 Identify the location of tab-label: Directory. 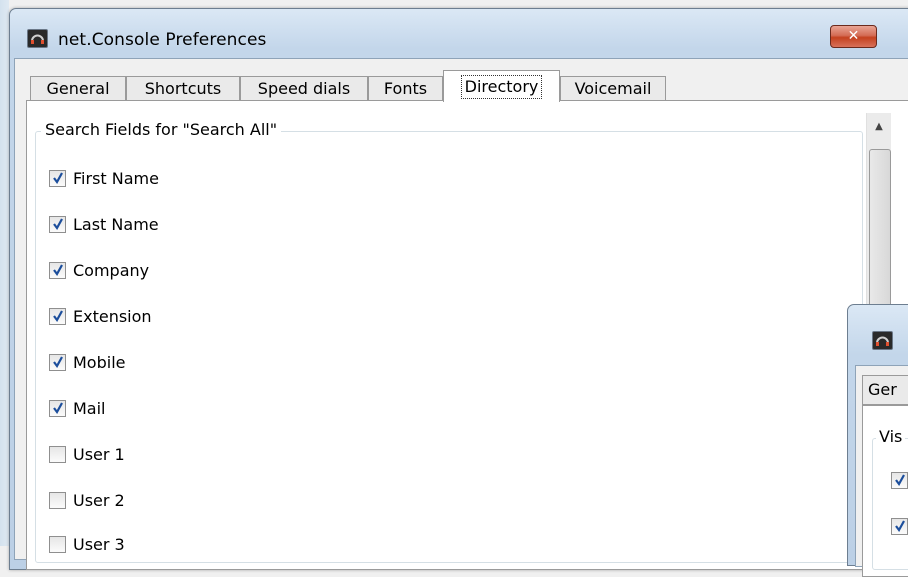
(501, 87).